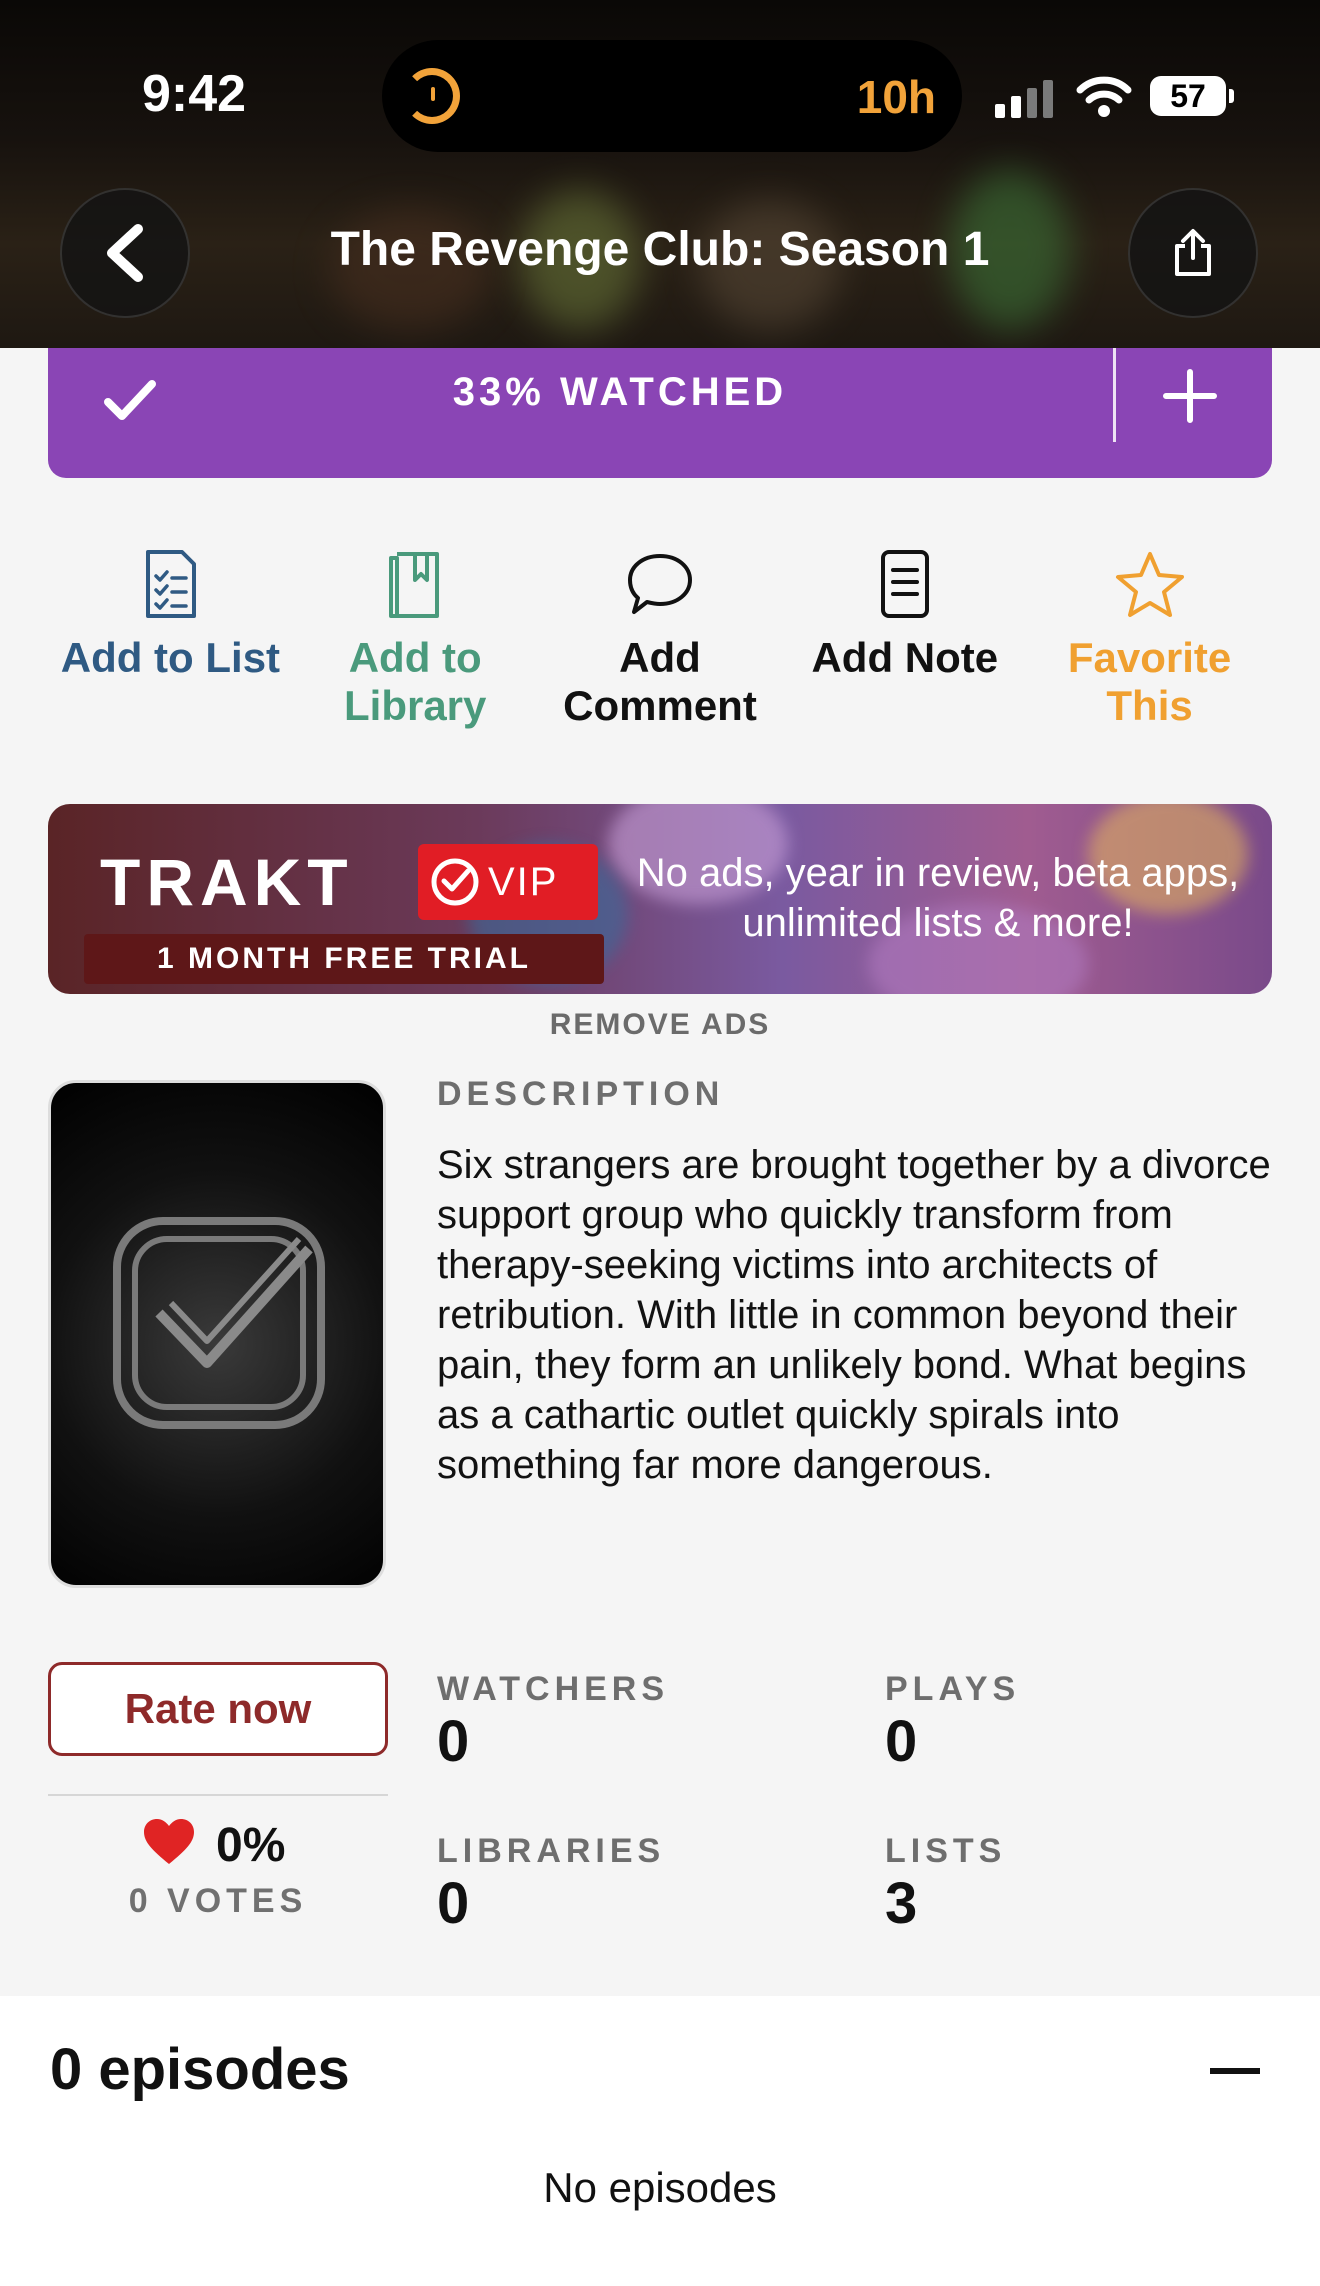 The image size is (1320, 2286). Describe the element at coordinates (553, 1689) in the screenshot. I see `watchers-label: WATCHERS` at that location.